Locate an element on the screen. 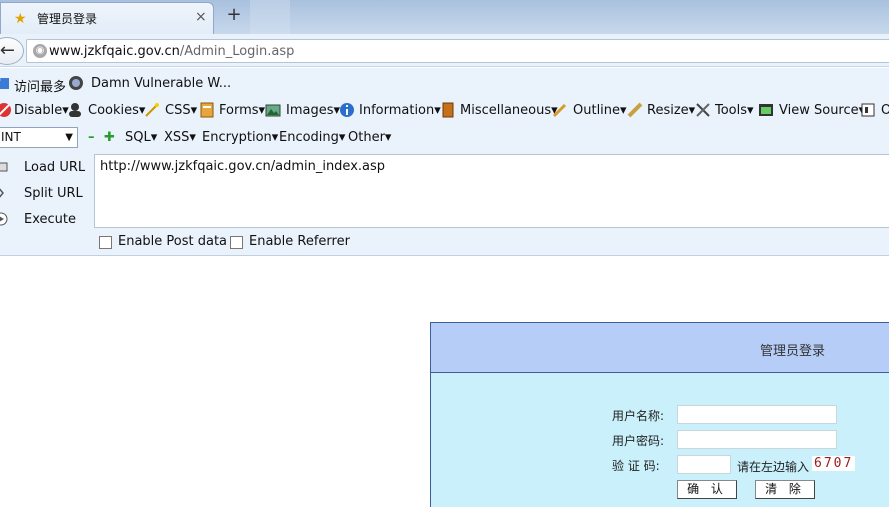  increase-icon: ✚ is located at coordinates (109, 137).